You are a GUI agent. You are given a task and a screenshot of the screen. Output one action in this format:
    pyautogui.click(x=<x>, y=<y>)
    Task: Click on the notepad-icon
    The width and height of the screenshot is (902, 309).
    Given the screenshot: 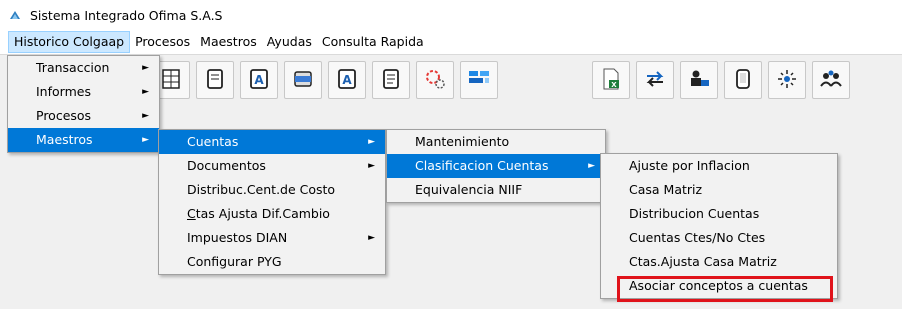 What is the action you would take?
    pyautogui.click(x=391, y=80)
    